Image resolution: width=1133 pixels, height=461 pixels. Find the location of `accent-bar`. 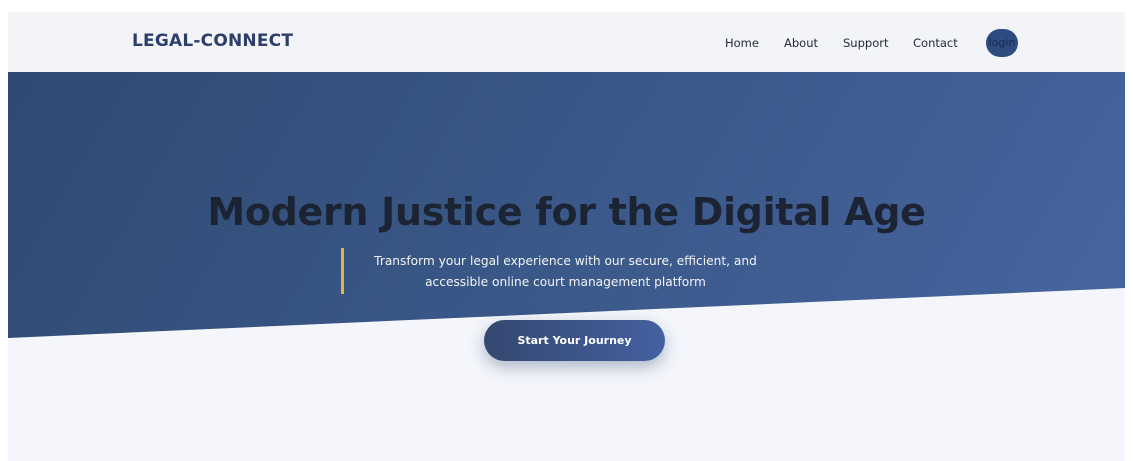

accent-bar is located at coordinates (342, 271).